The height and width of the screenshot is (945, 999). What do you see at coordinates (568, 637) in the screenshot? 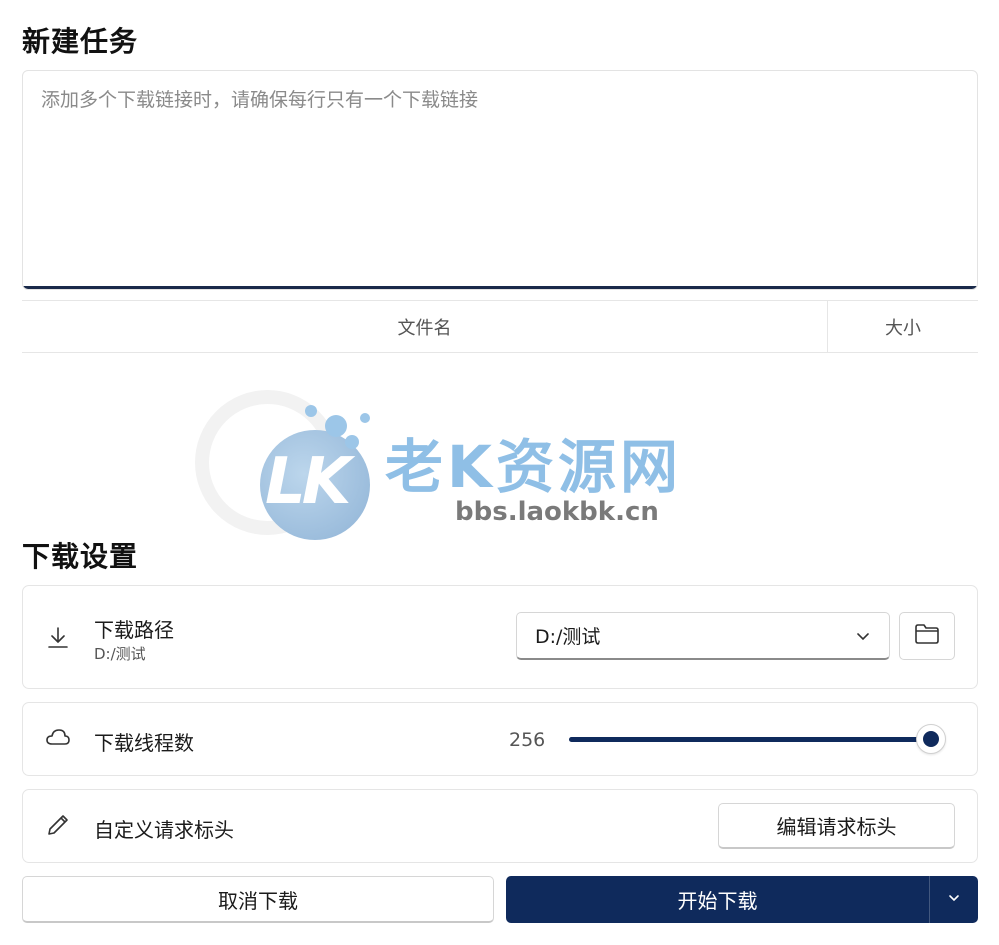
I see `download-path-select-value: D:/测试` at bounding box center [568, 637].